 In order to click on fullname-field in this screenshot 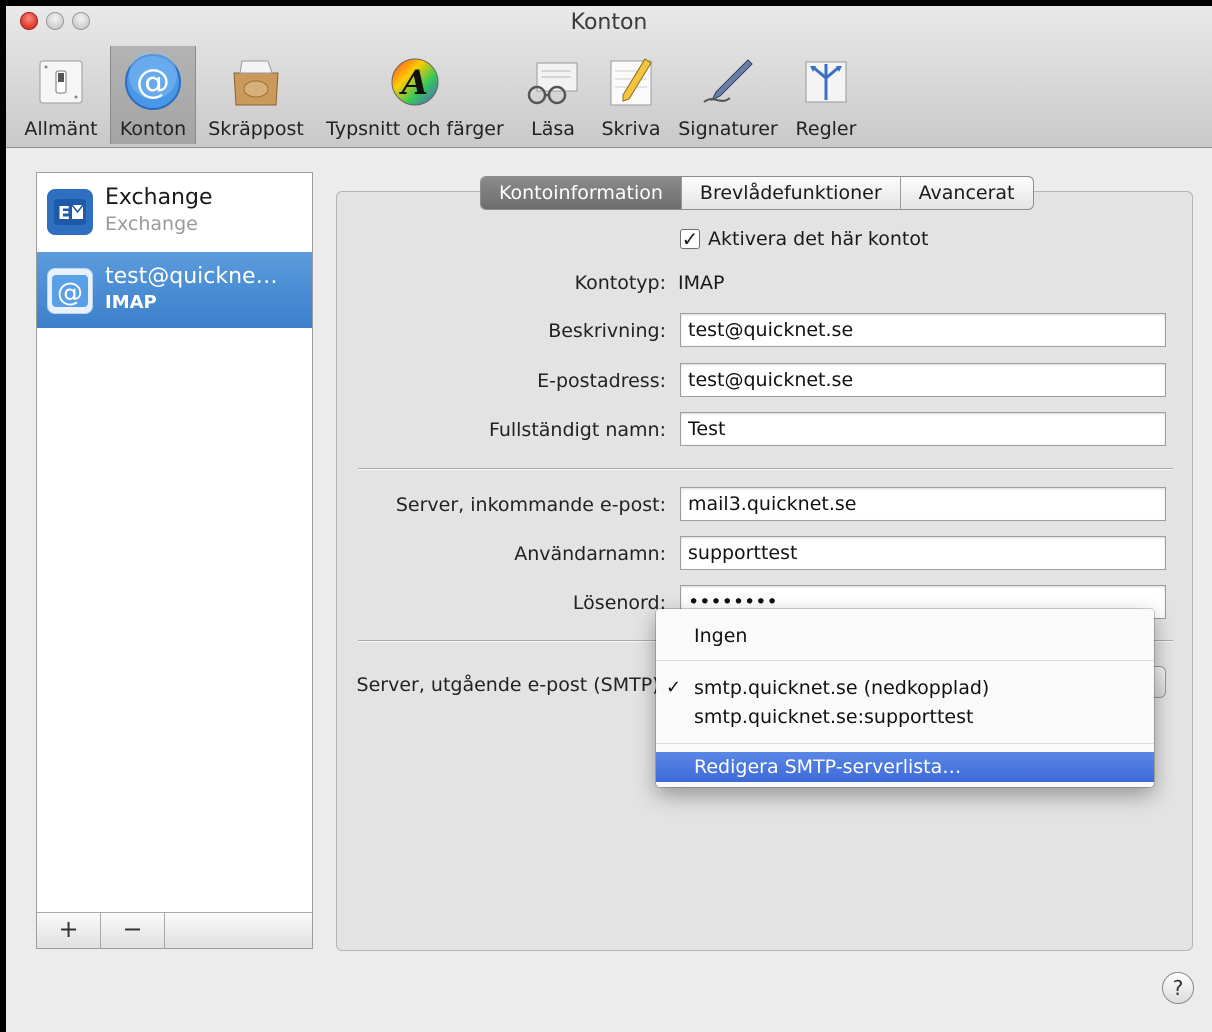, I will do `click(923, 429)`.